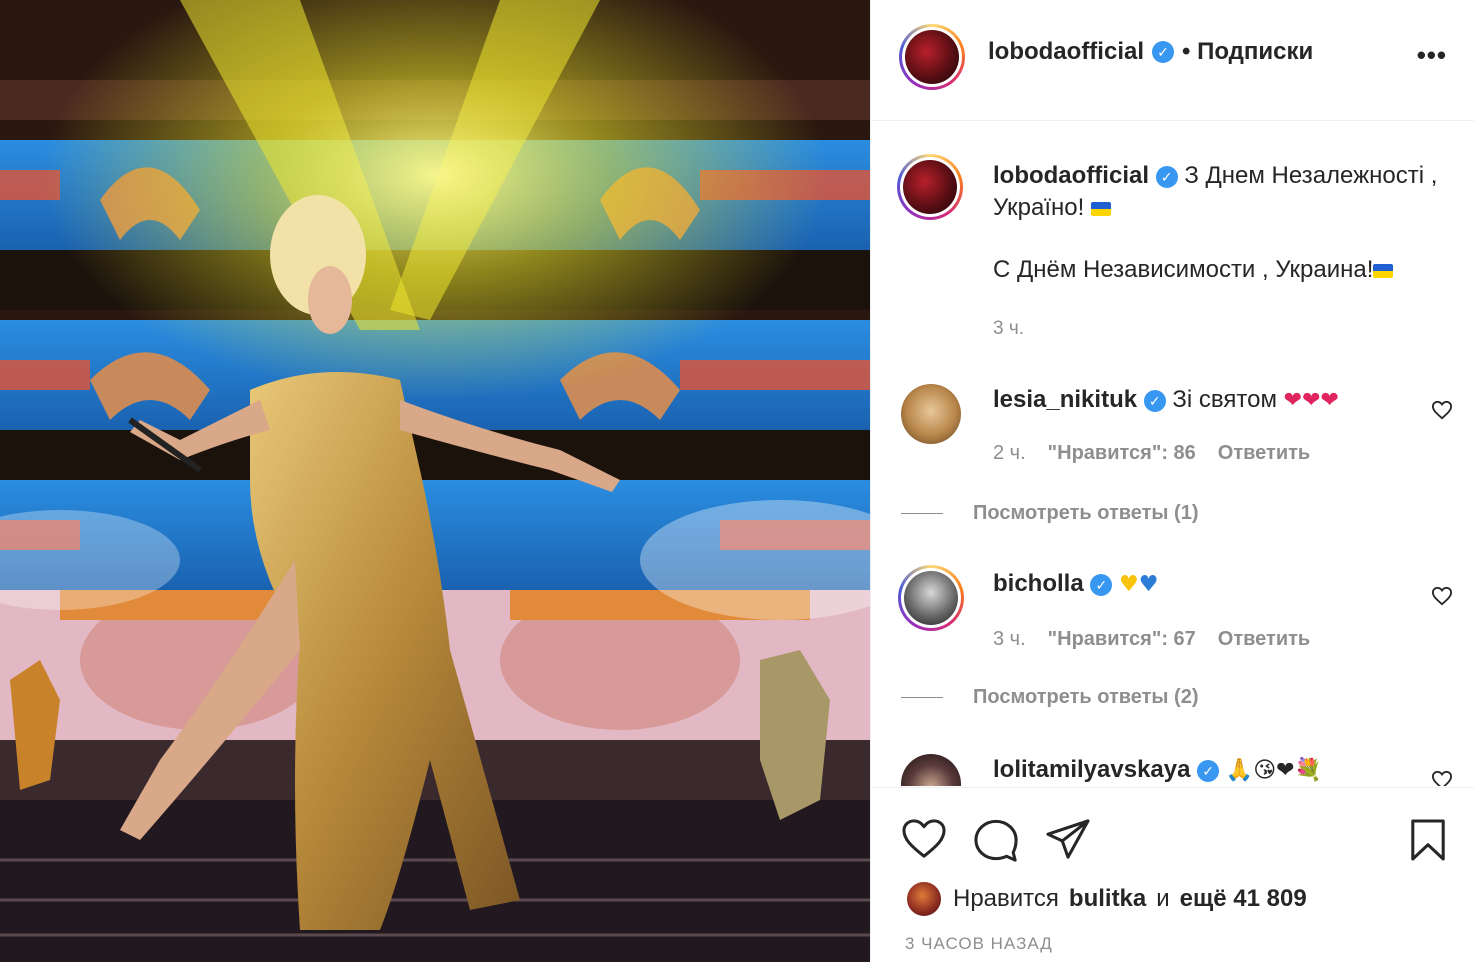 The height and width of the screenshot is (962, 1474). I want to click on post-header: lobodaofficial ✓ • Подписки •••, so click(1172, 60).